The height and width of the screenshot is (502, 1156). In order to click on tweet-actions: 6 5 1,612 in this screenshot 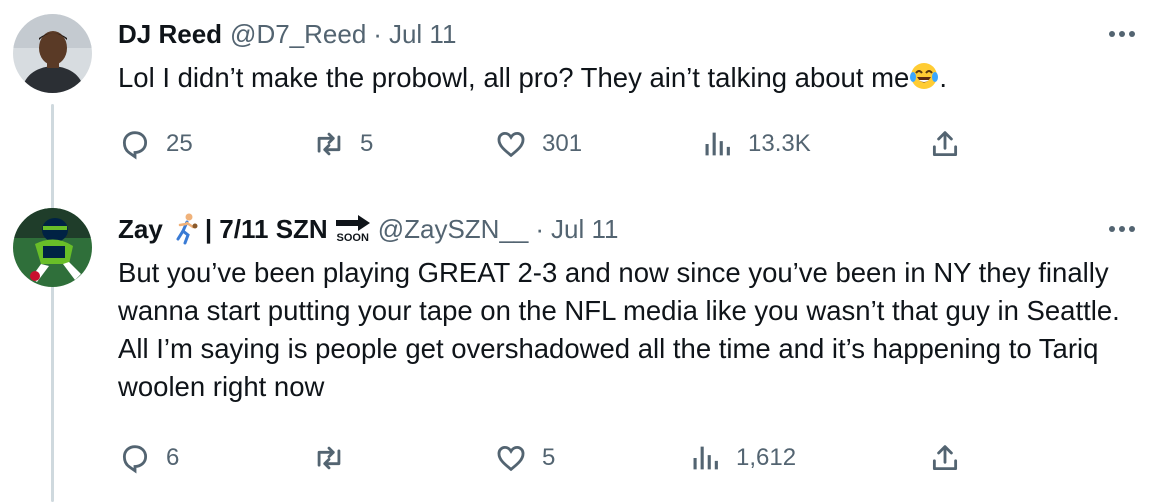, I will do `click(548, 458)`.